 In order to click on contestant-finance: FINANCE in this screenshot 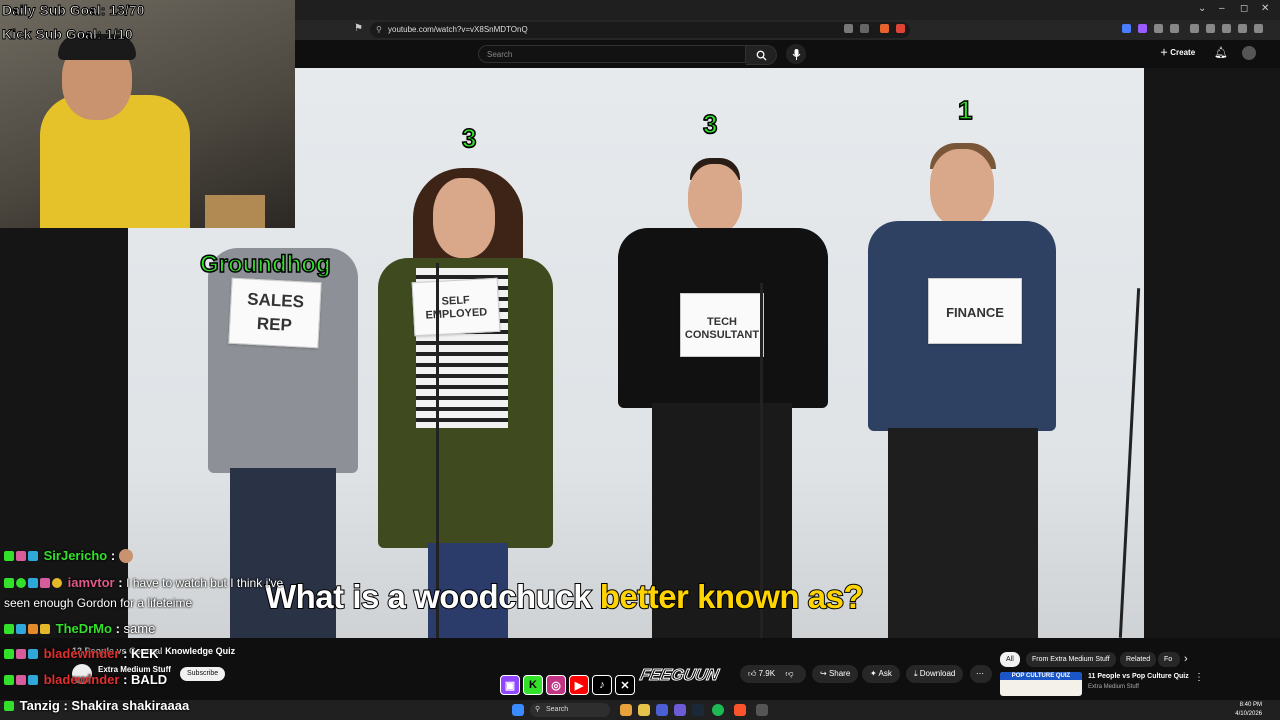, I will do `click(963, 390)`.